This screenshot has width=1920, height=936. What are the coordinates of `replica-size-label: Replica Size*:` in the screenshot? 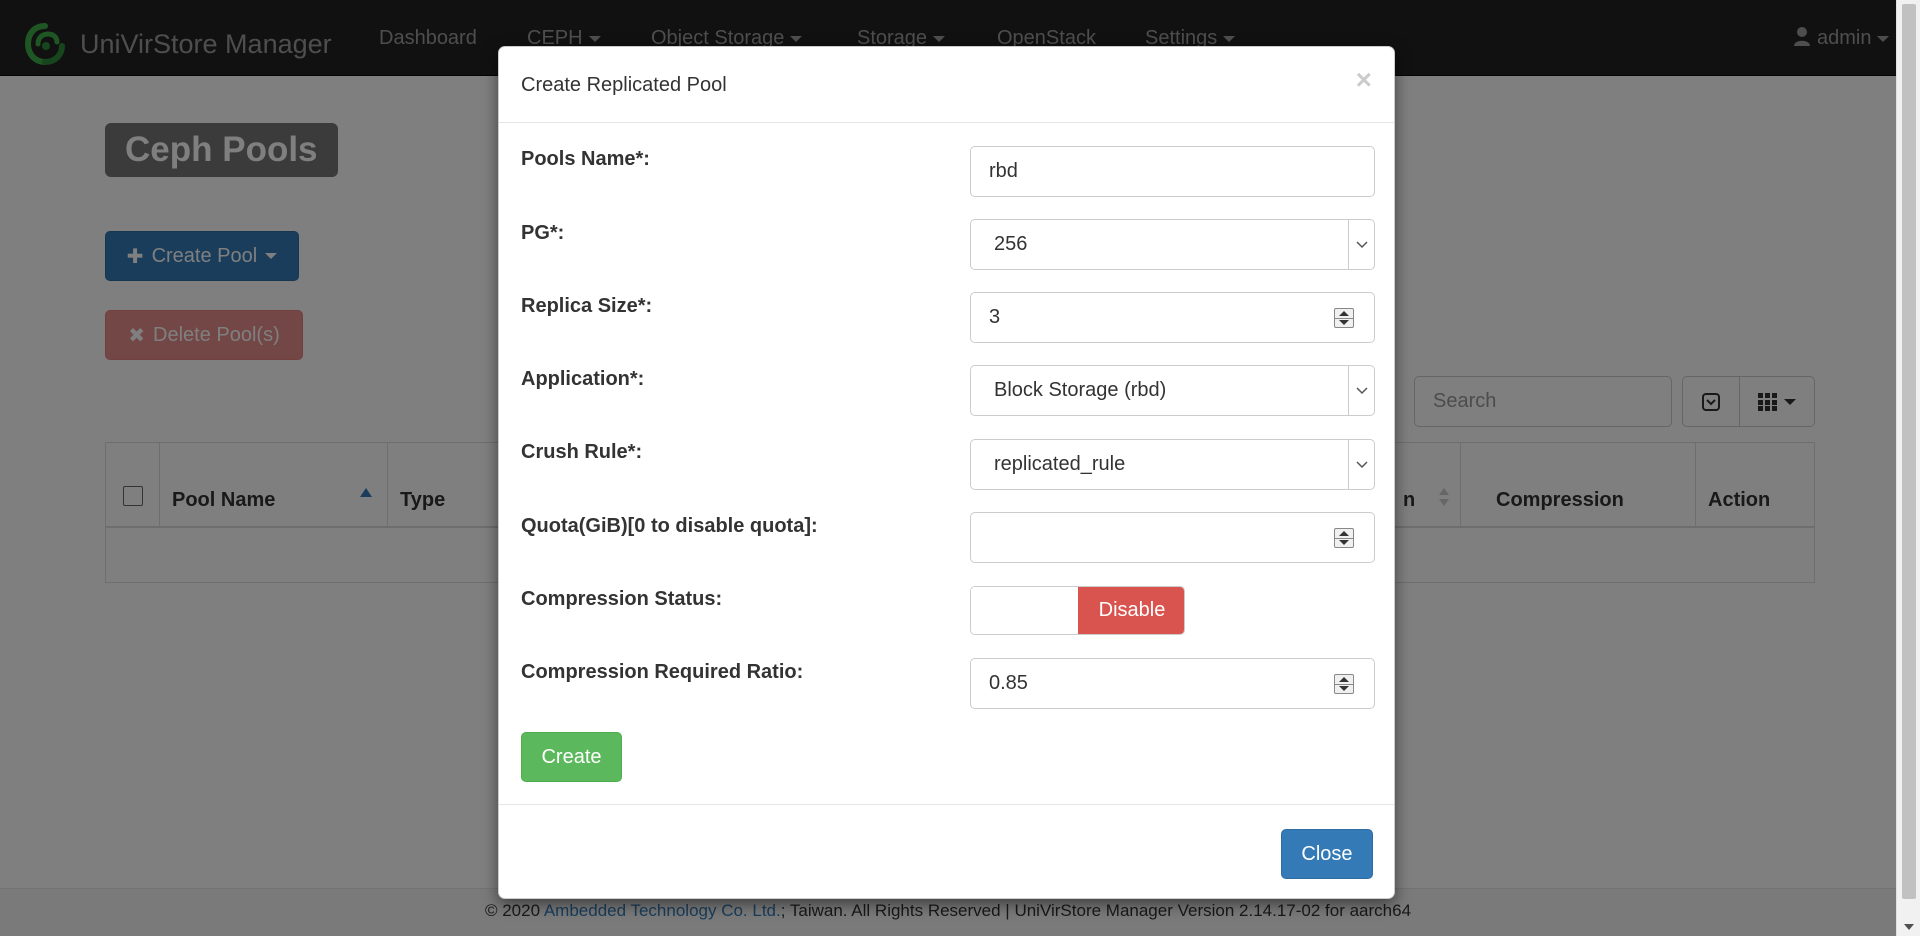 It's located at (587, 306).